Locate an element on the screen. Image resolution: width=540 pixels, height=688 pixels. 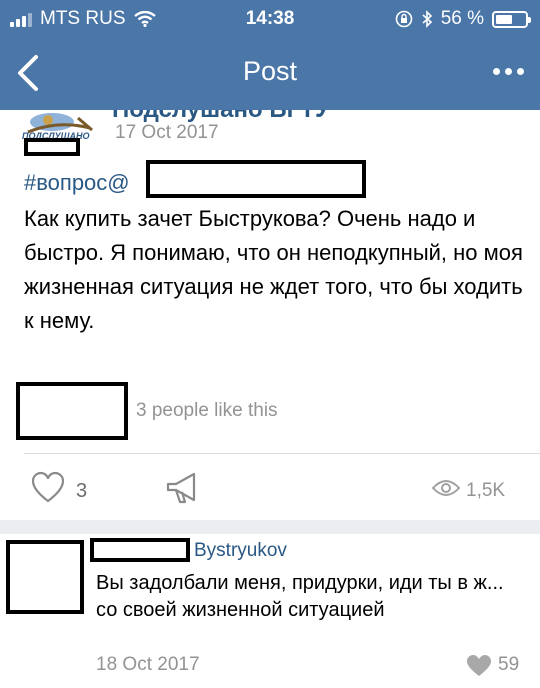
page-title: Post is located at coordinates (270, 71).